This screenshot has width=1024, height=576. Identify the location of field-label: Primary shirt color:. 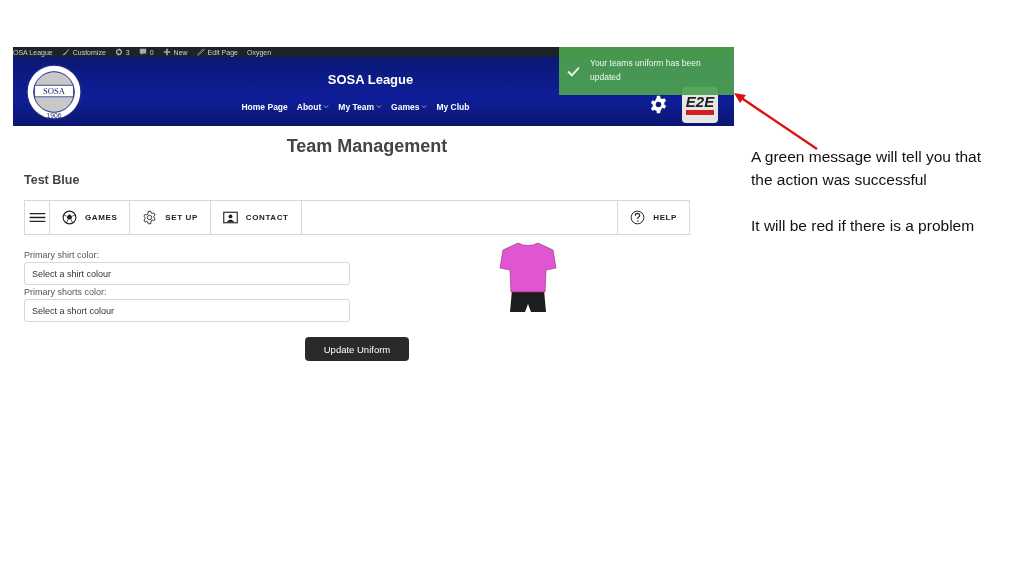
(62, 255).